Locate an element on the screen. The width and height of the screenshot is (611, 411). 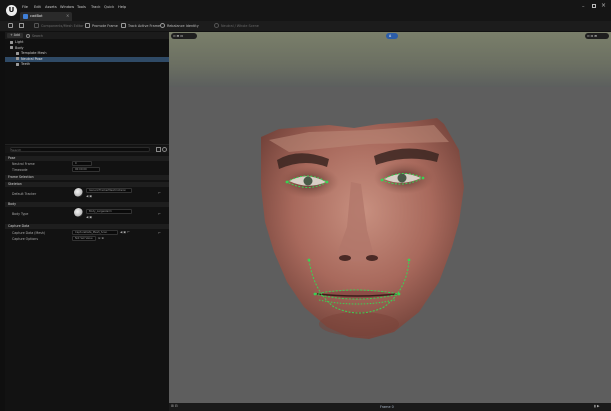
view-mode-badge: A is located at coordinates (390, 36).